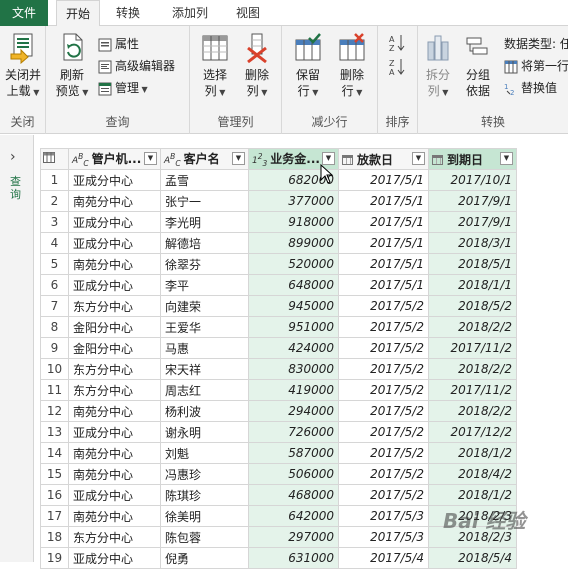 Image resolution: width=568 pixels, height=569 pixels. I want to click on column-header-loan-date: 放款日 ▼, so click(383, 159).